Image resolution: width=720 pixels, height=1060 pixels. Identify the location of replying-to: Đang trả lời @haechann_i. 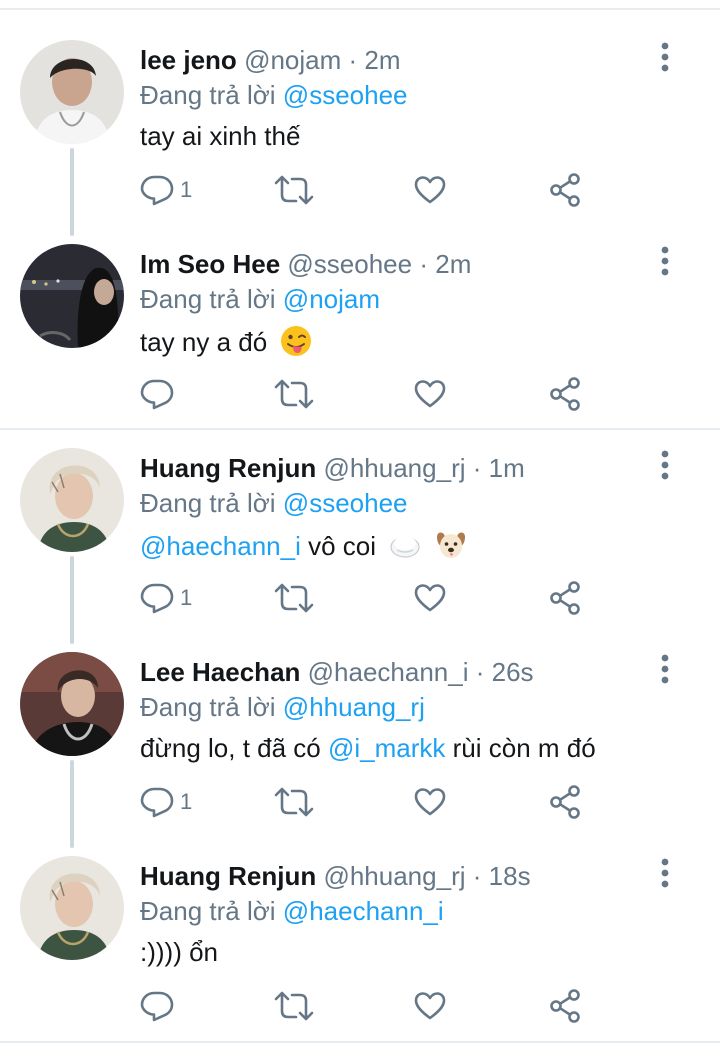
(292, 911).